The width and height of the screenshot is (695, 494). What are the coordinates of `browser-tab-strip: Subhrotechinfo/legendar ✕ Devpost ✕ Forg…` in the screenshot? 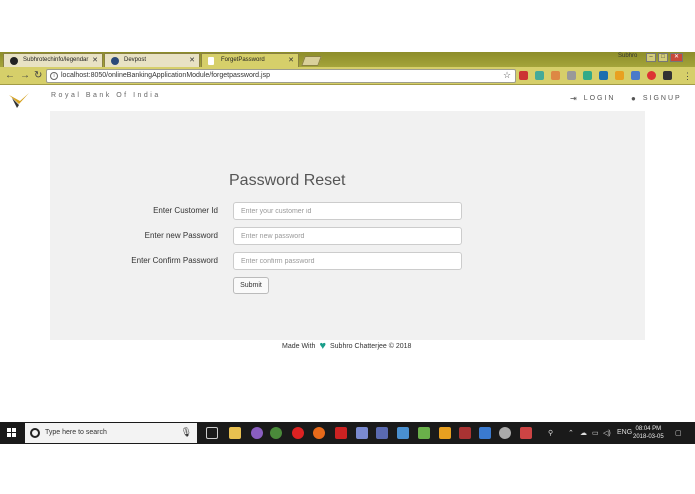 It's located at (347, 59).